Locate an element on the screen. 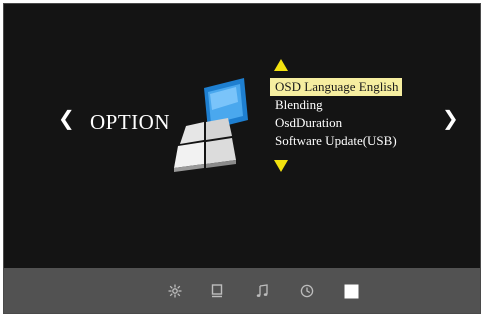 The height and width of the screenshot is (318, 486). chevron-right-icon: ❯ is located at coordinates (450, 118).